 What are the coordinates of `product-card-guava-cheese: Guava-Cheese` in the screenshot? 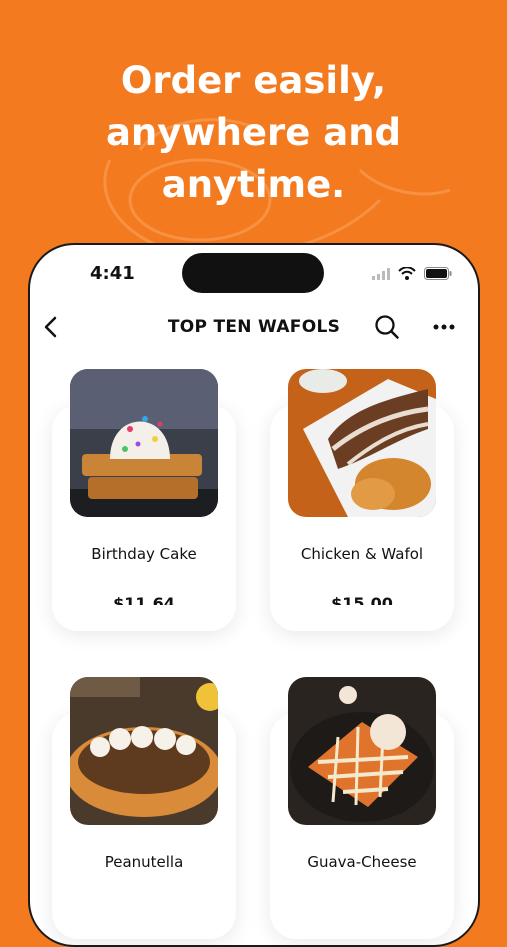 It's located at (362, 808).